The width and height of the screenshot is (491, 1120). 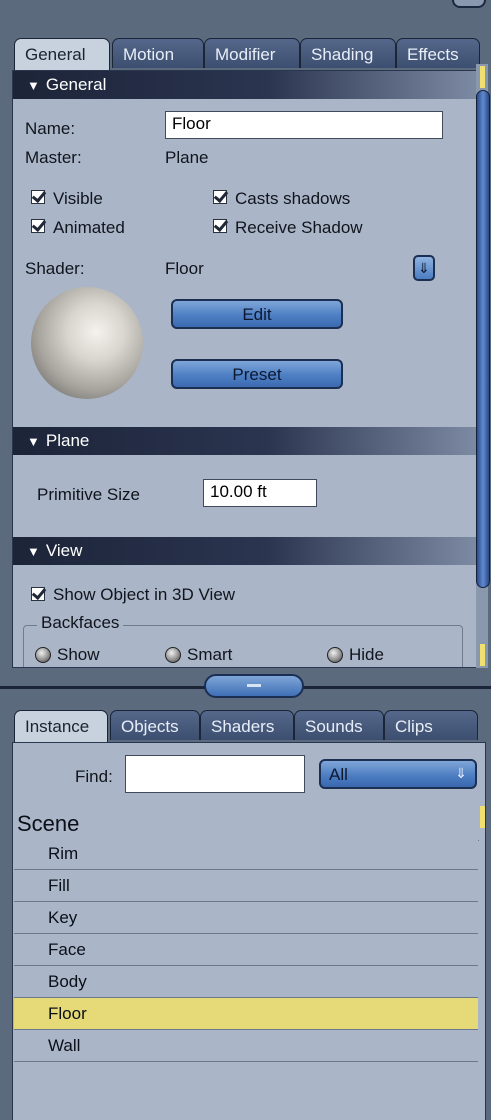 I want to click on tab-shading: Shading, so click(x=348, y=53).